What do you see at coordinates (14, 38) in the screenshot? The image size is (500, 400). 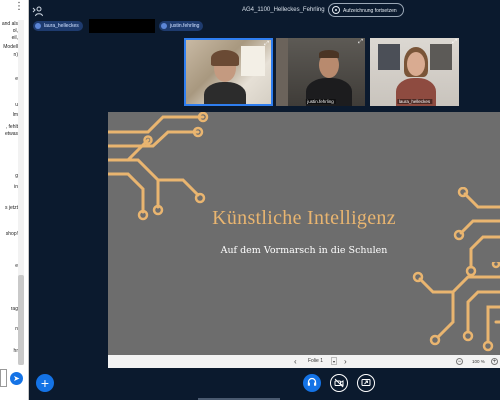 I see `chat-message-fragment: eil,` at bounding box center [14, 38].